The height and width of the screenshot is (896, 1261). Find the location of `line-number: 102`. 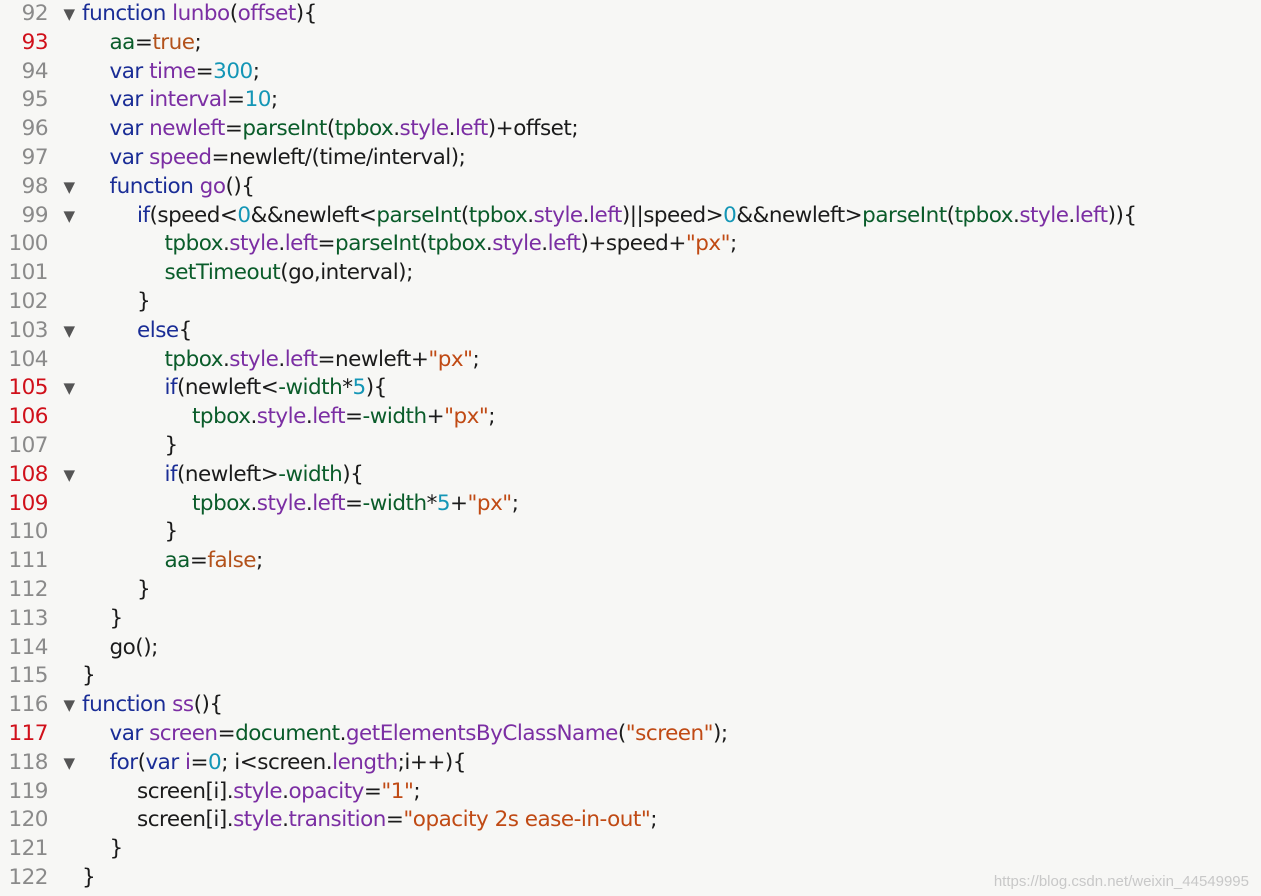

line-number: 102 is located at coordinates (28, 301).